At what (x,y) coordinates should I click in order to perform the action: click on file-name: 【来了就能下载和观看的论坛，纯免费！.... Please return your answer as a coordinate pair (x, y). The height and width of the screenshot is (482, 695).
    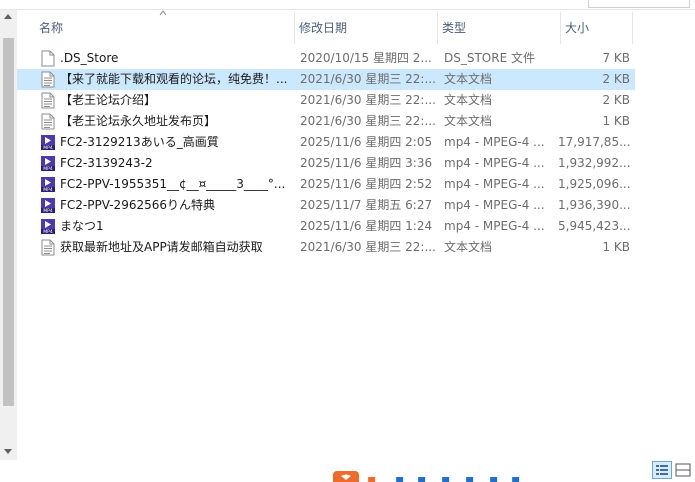
    Looking at the image, I should click on (174, 79).